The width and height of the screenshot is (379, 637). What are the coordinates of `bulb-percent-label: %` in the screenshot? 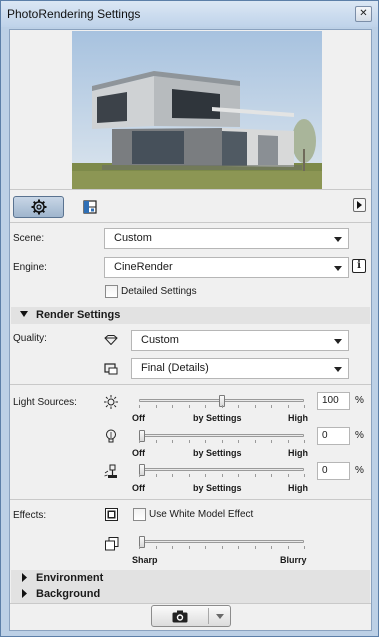 It's located at (359, 435).